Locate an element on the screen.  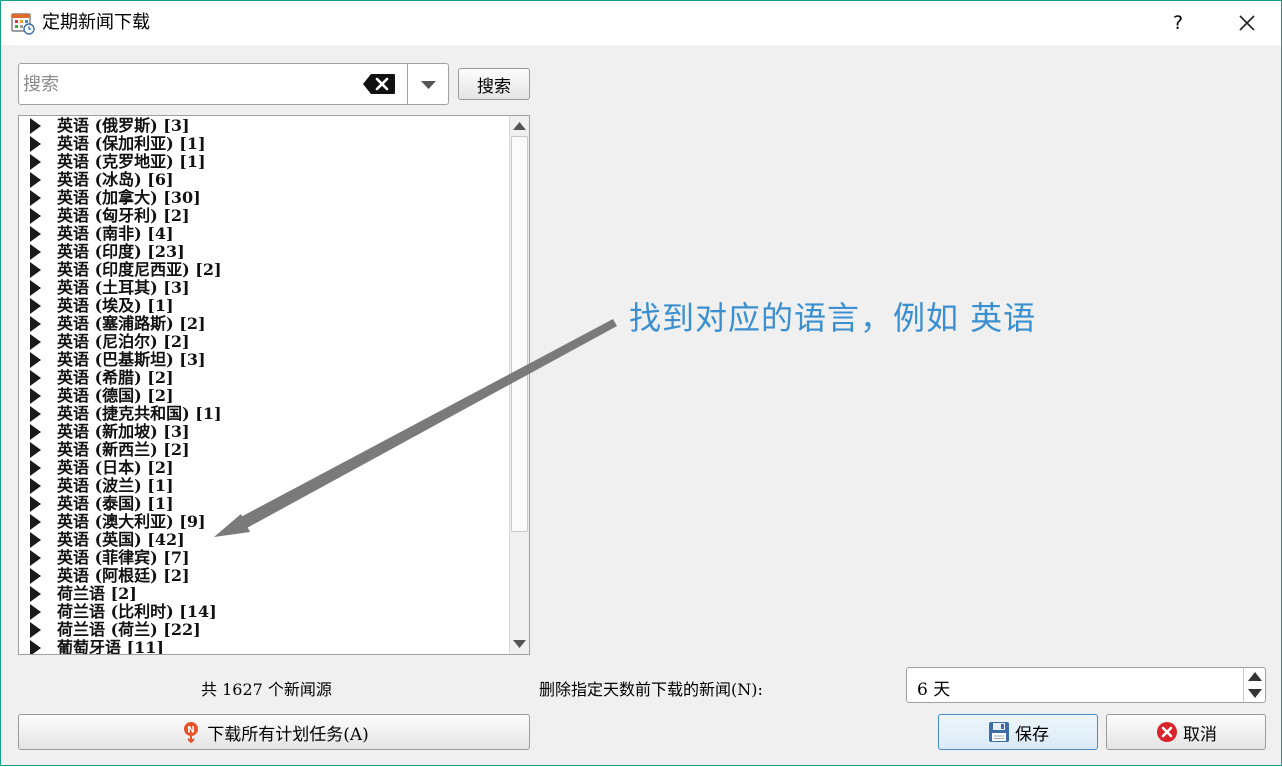
tree-item: 英语 (澳大利亚) [9] is located at coordinates (264, 521).